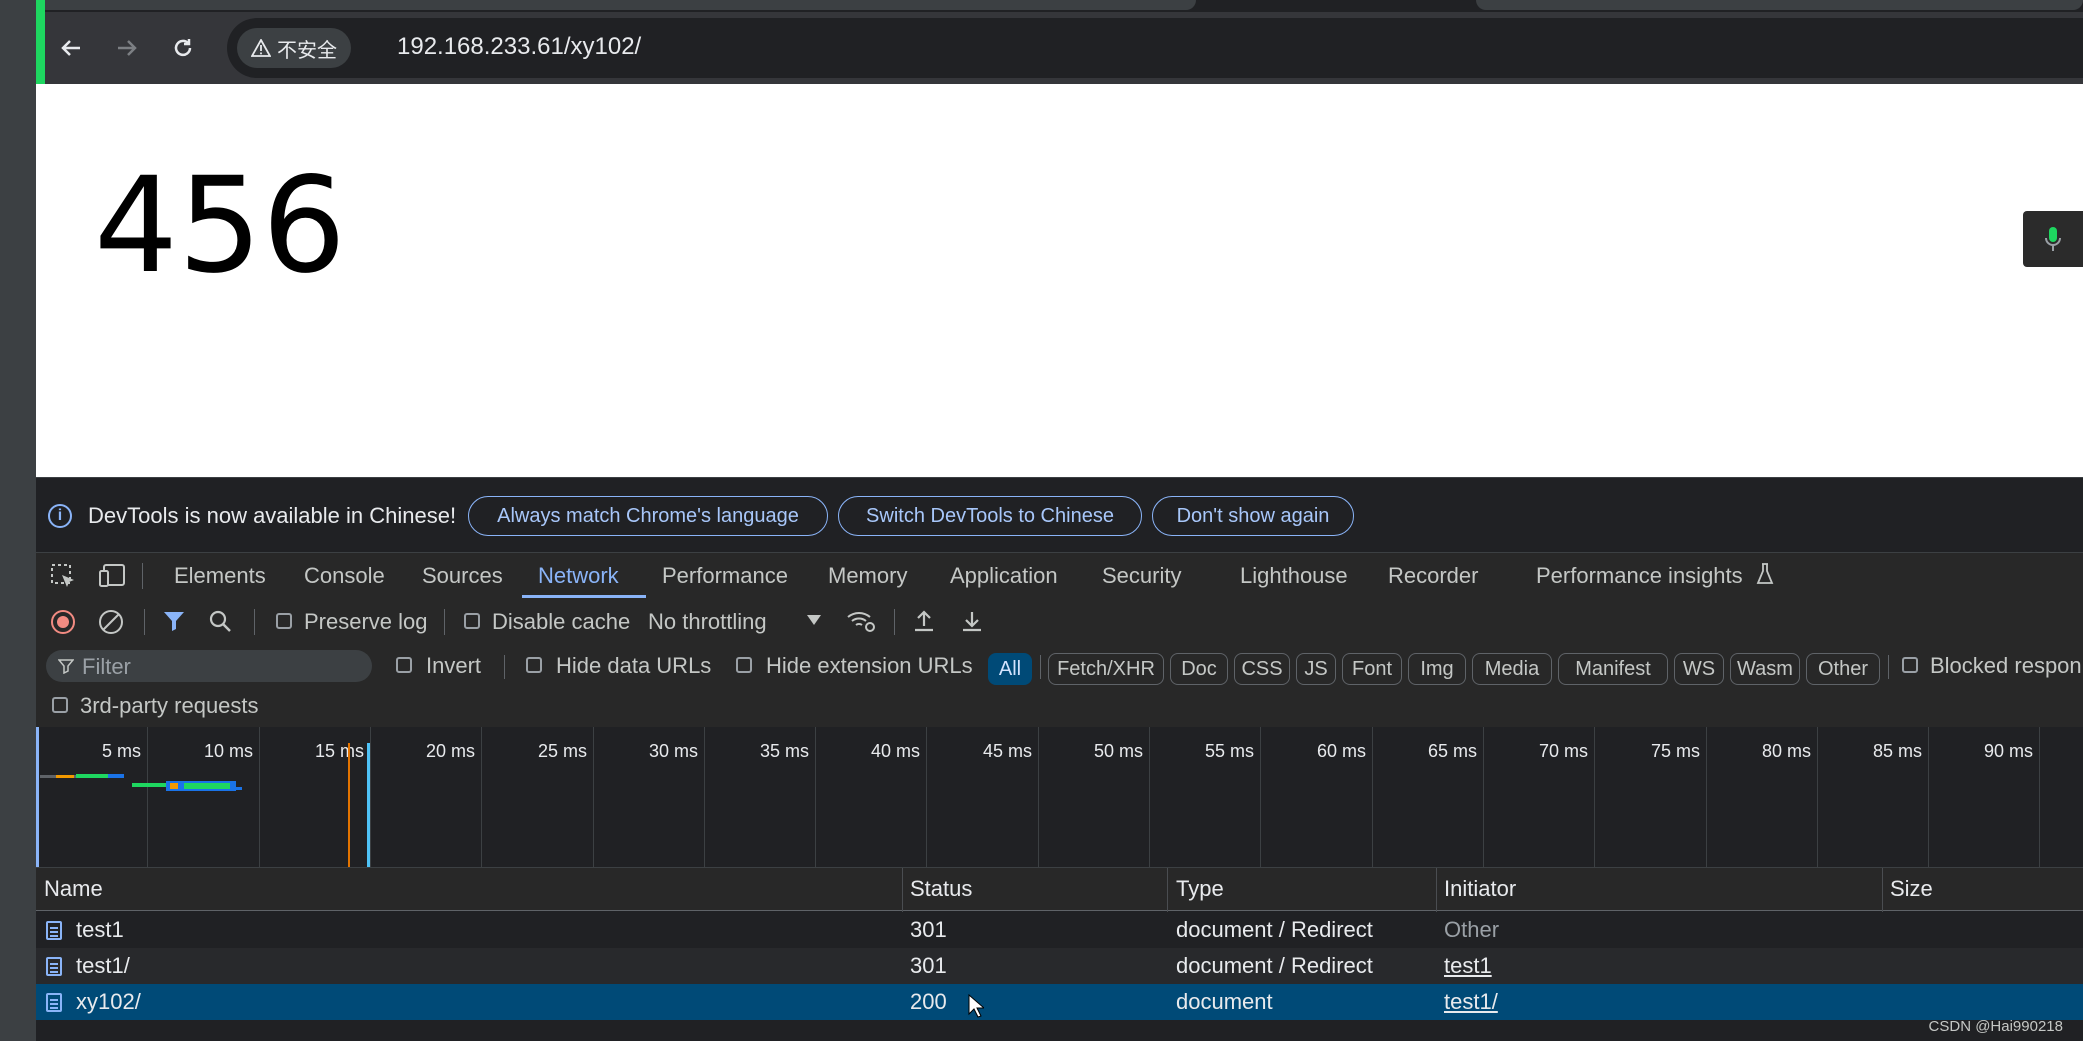  Describe the element at coordinates (37, 797) in the screenshot. I see `timeline-left-handle` at that location.